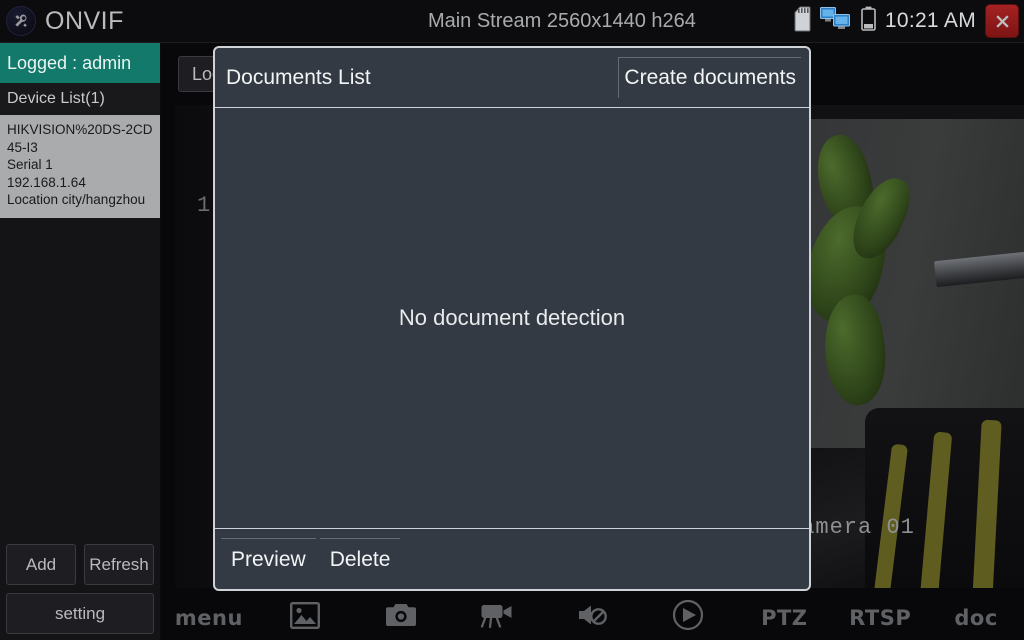 The width and height of the screenshot is (1024, 640). I want to click on video-channel-number: 1, so click(204, 205).